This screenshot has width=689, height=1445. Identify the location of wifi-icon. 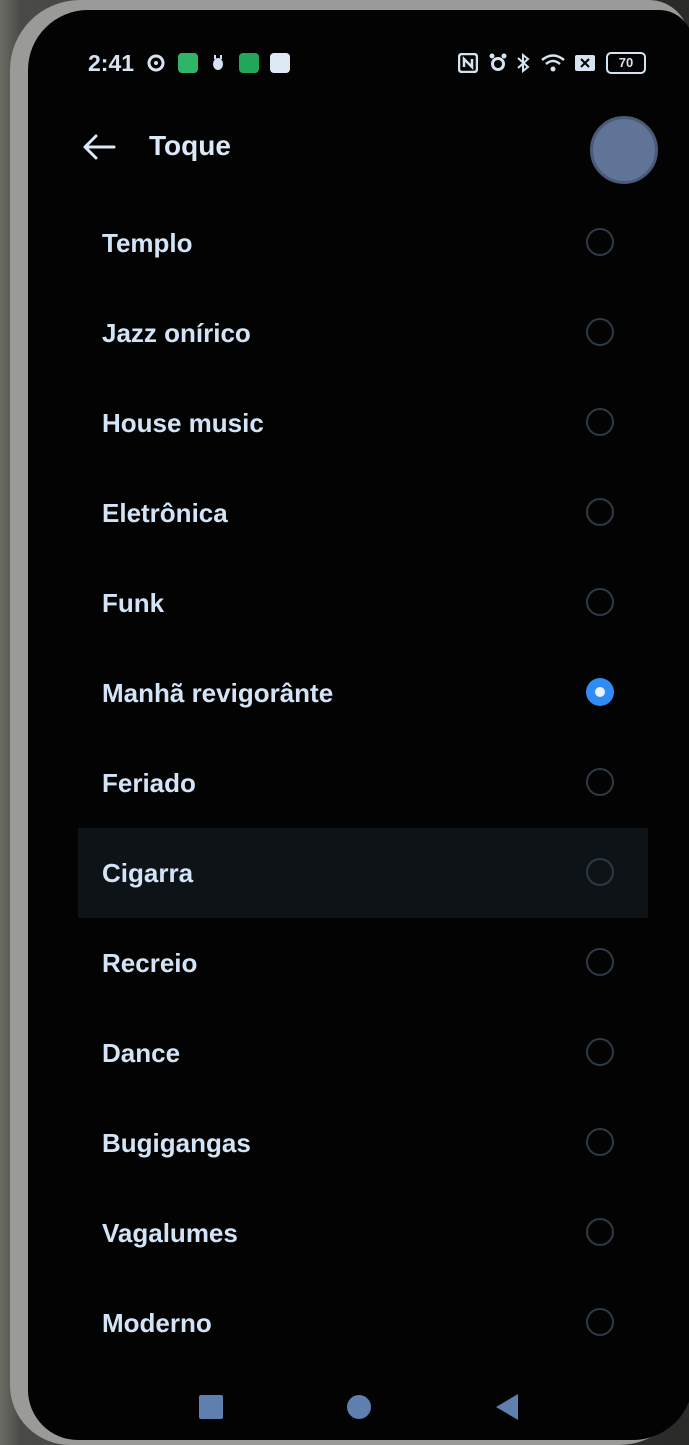
(553, 63).